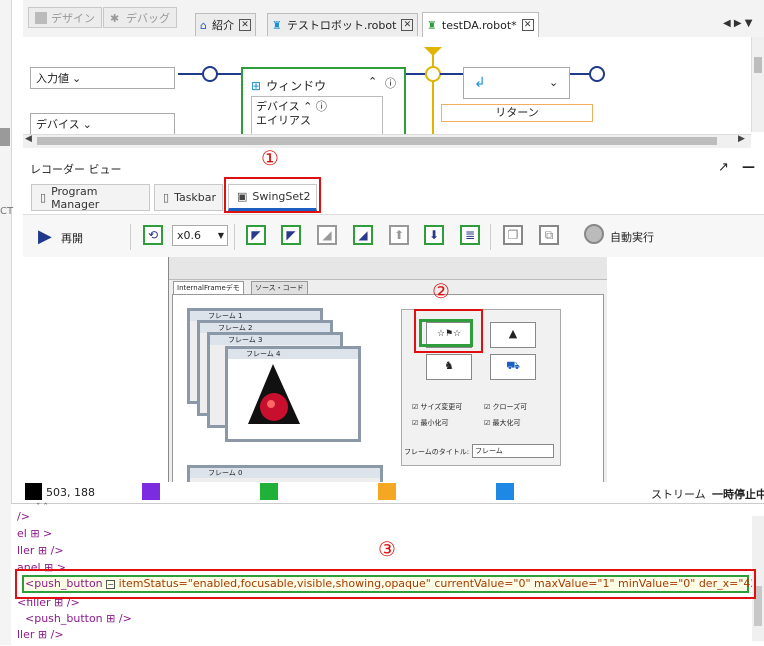 The image size is (764, 646). What do you see at coordinates (256, 85) in the screenshot?
I see `windows-icon: ⊞` at bounding box center [256, 85].